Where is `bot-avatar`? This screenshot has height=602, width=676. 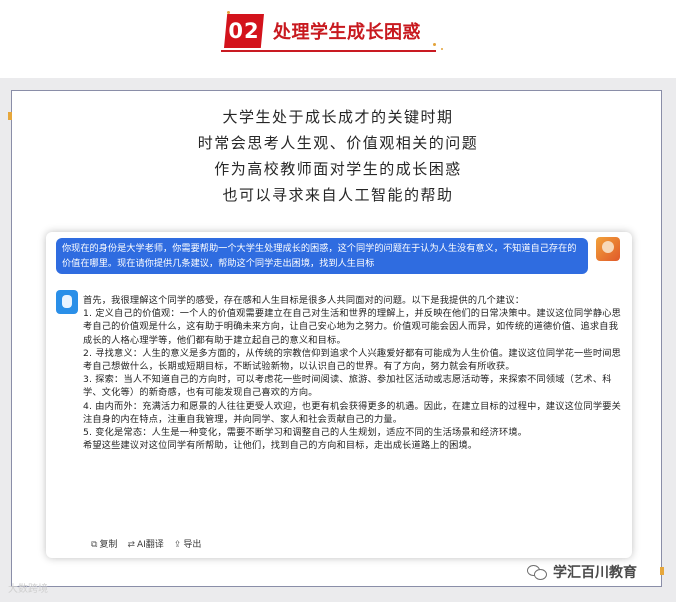 bot-avatar is located at coordinates (67, 302).